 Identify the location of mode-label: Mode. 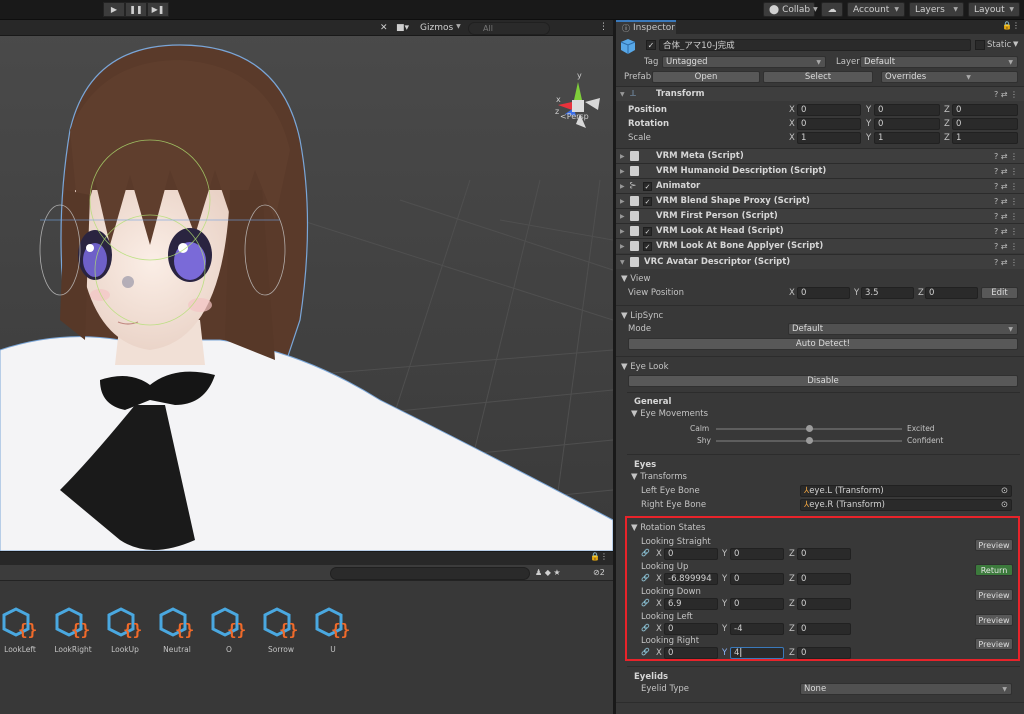
(640, 329).